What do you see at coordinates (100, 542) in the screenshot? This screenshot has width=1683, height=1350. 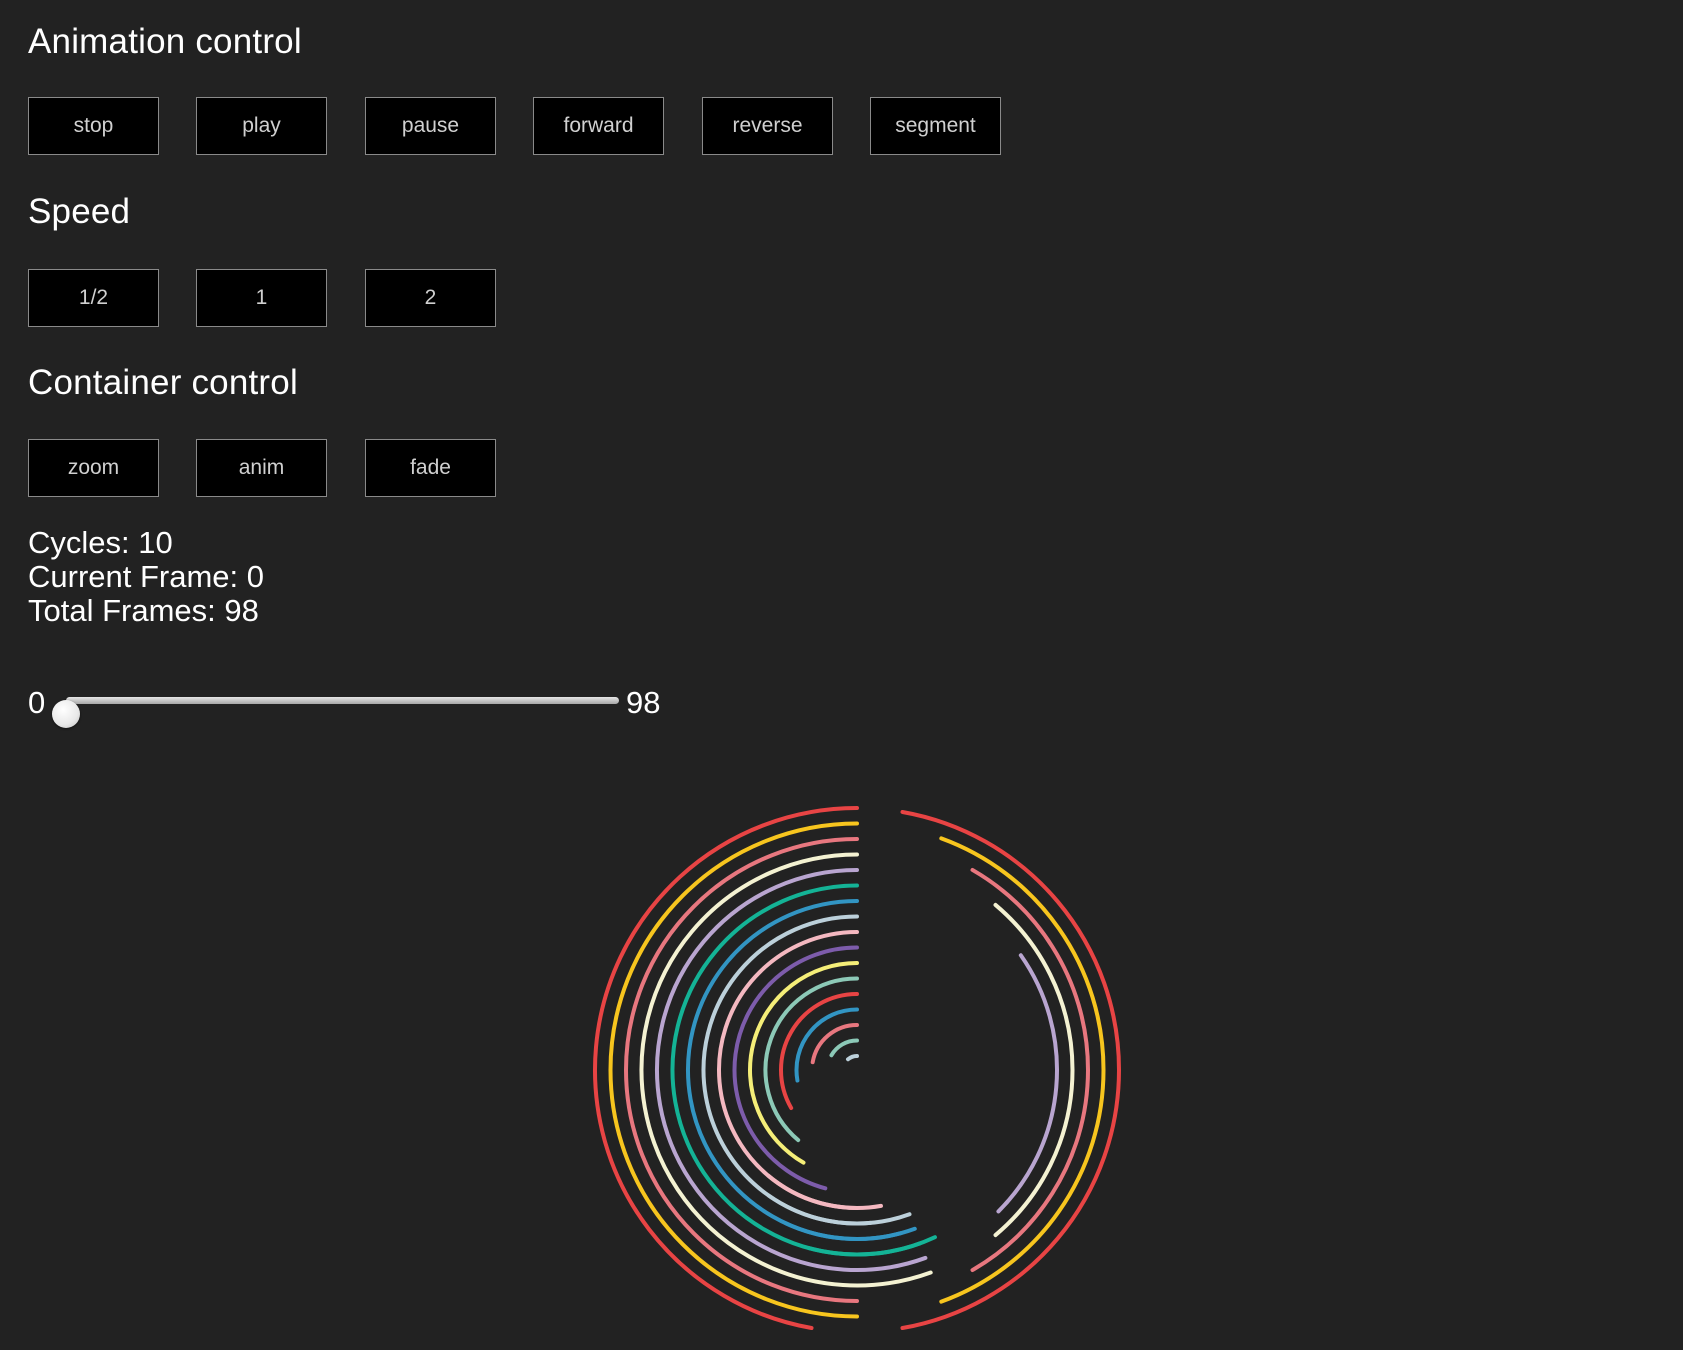 I see `cycles-text: Cycles: 10` at bounding box center [100, 542].